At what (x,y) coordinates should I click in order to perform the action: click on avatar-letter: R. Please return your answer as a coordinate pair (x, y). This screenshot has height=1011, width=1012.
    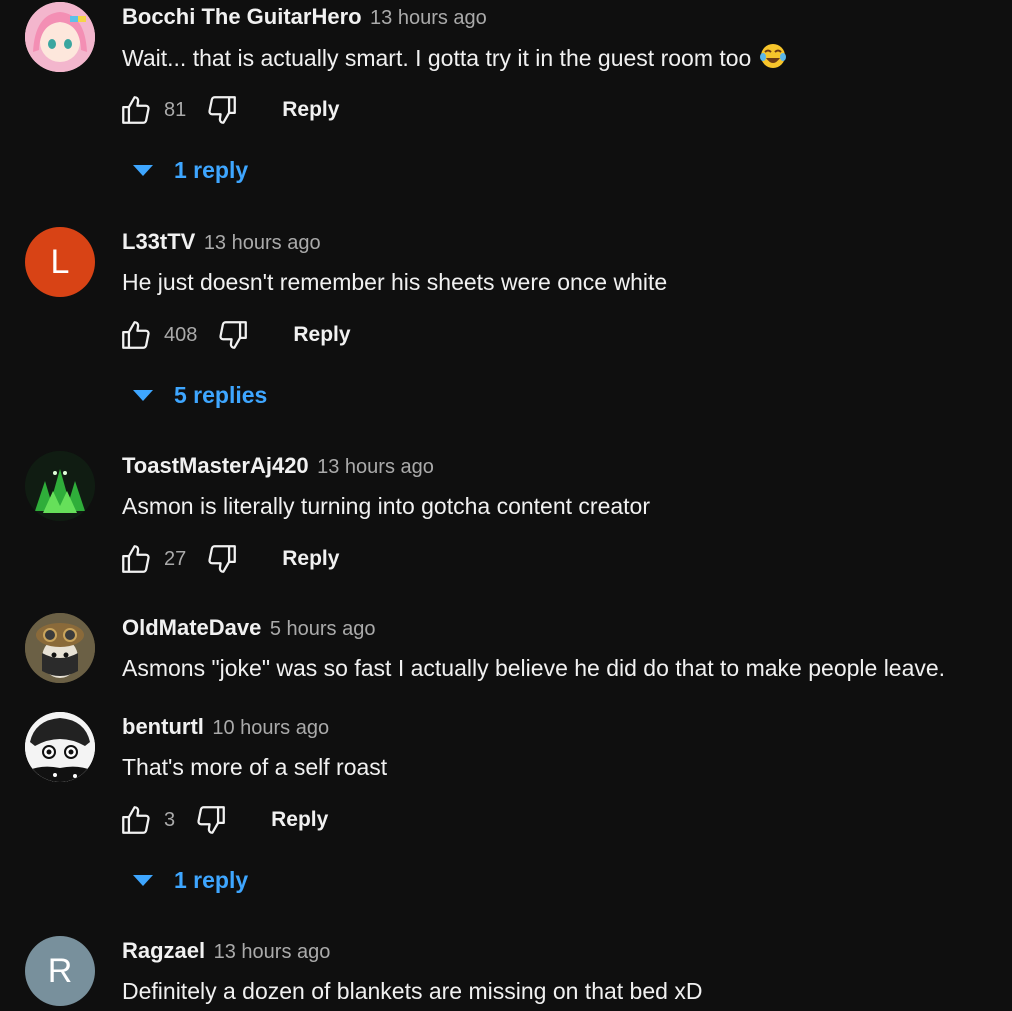
    Looking at the image, I should click on (60, 970).